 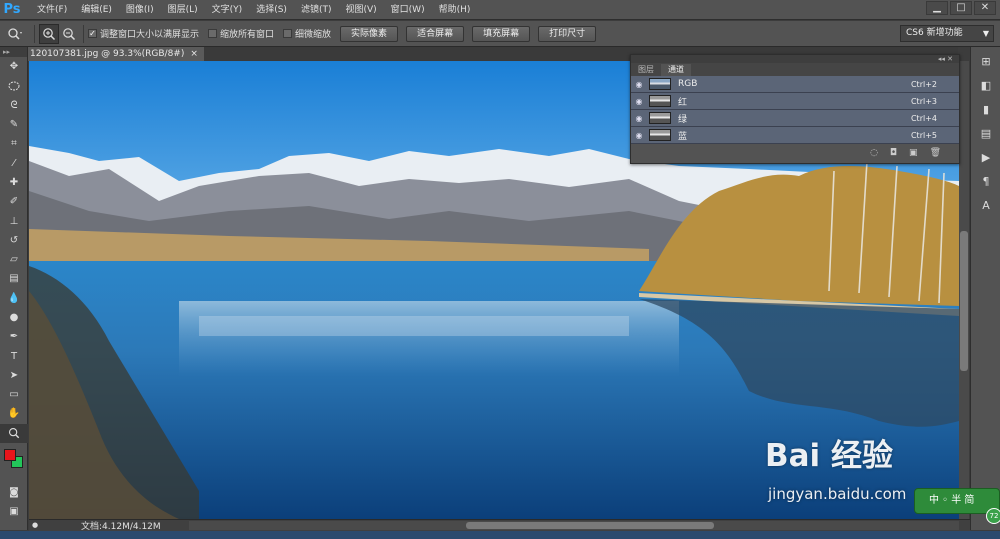 I want to click on menu-edit: 编辑(E), so click(x=96, y=10).